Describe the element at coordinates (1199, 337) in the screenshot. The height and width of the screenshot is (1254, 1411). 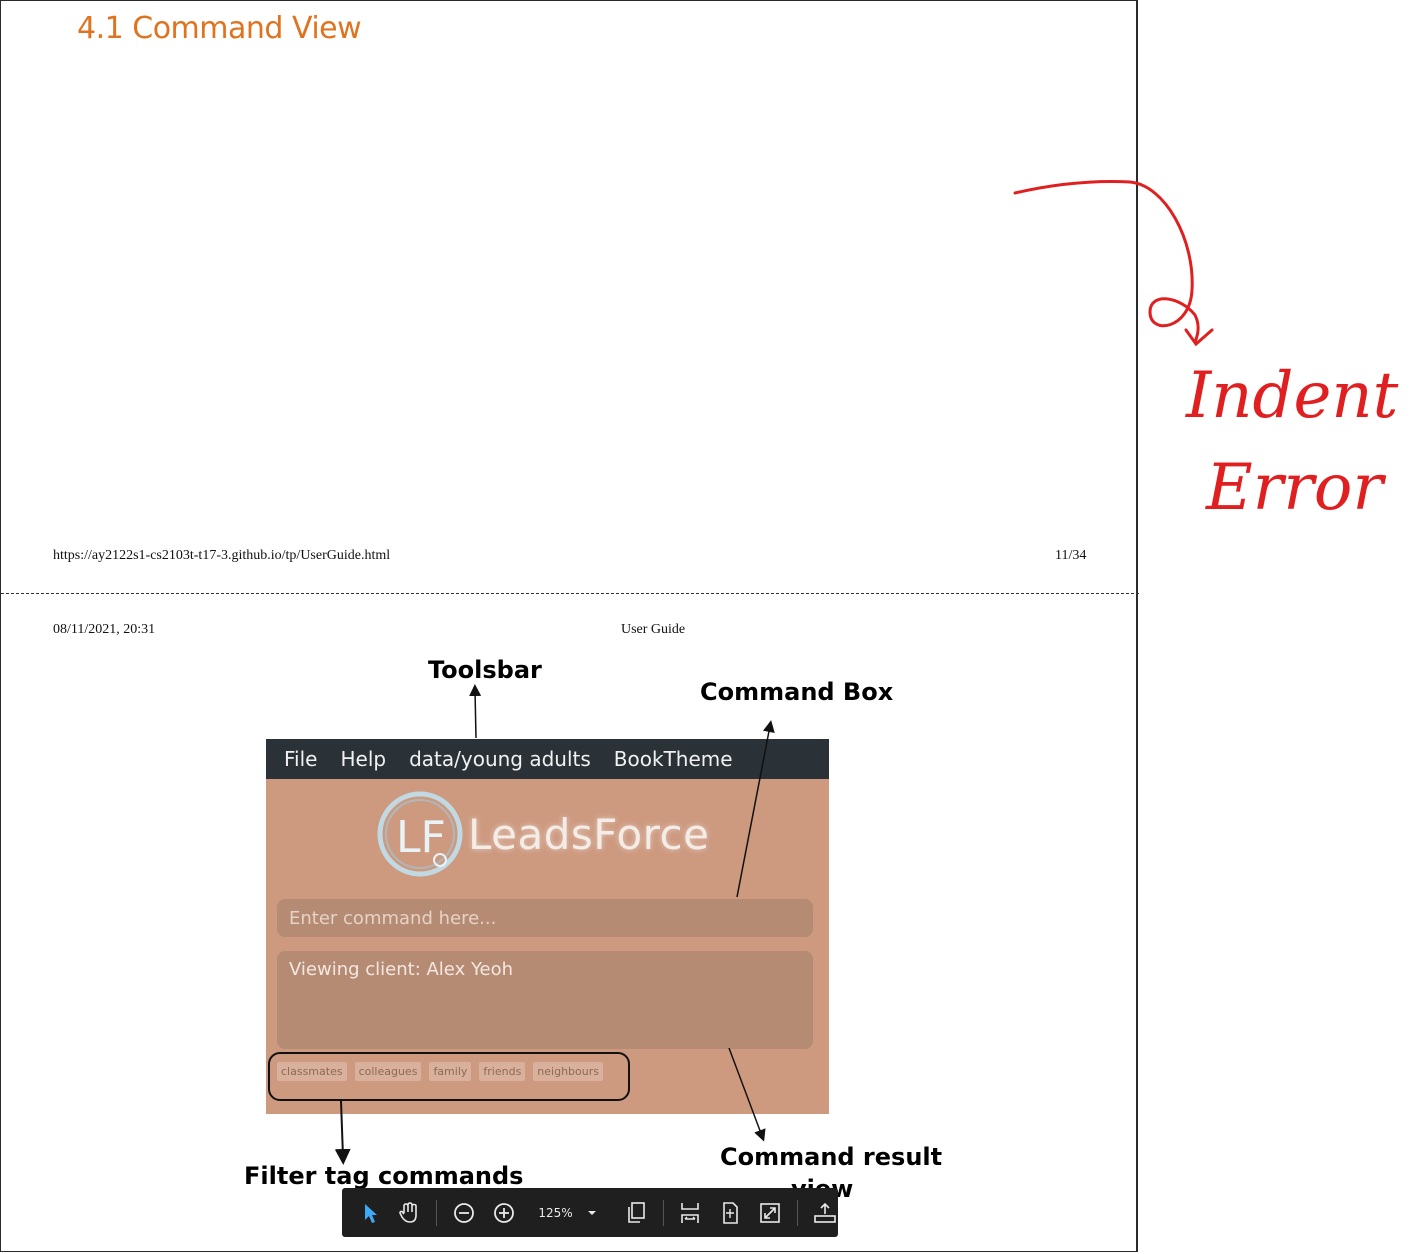
I see `handwritten-arrowhead` at that location.